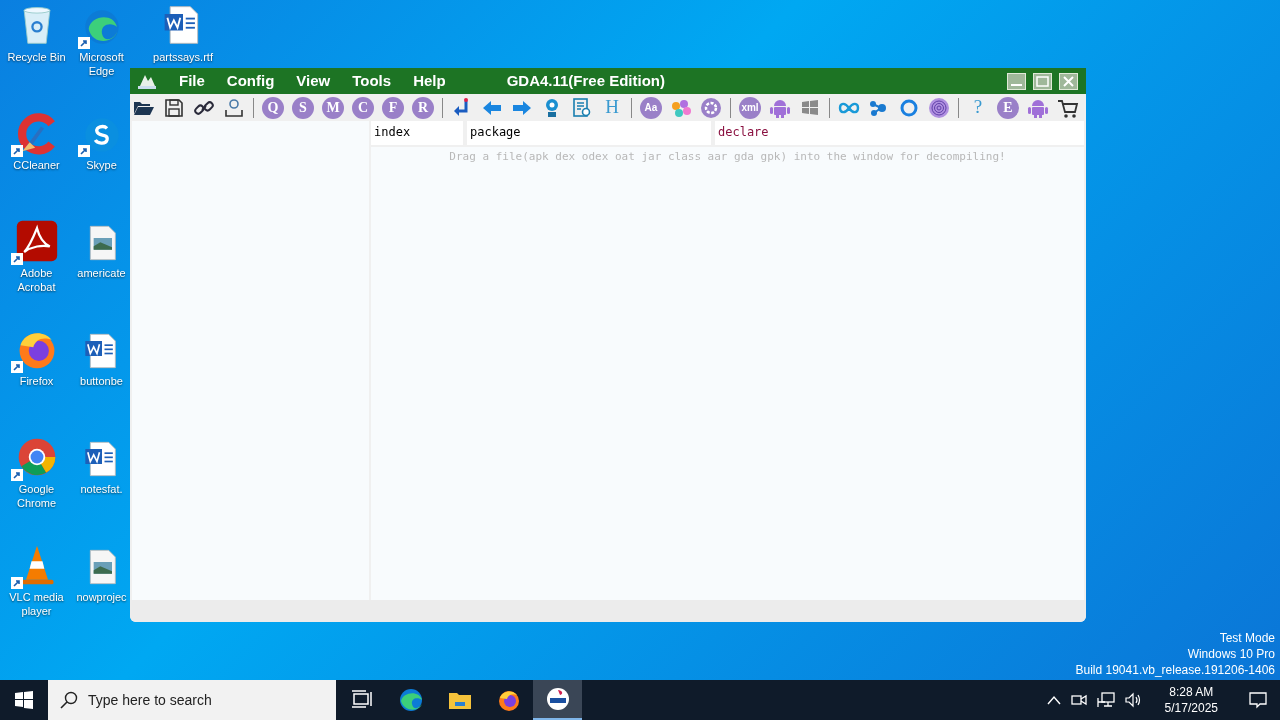 The width and height of the screenshot is (1280, 720). What do you see at coordinates (36, 57) in the screenshot?
I see `desktop-icon-label: Recycle Bin` at bounding box center [36, 57].